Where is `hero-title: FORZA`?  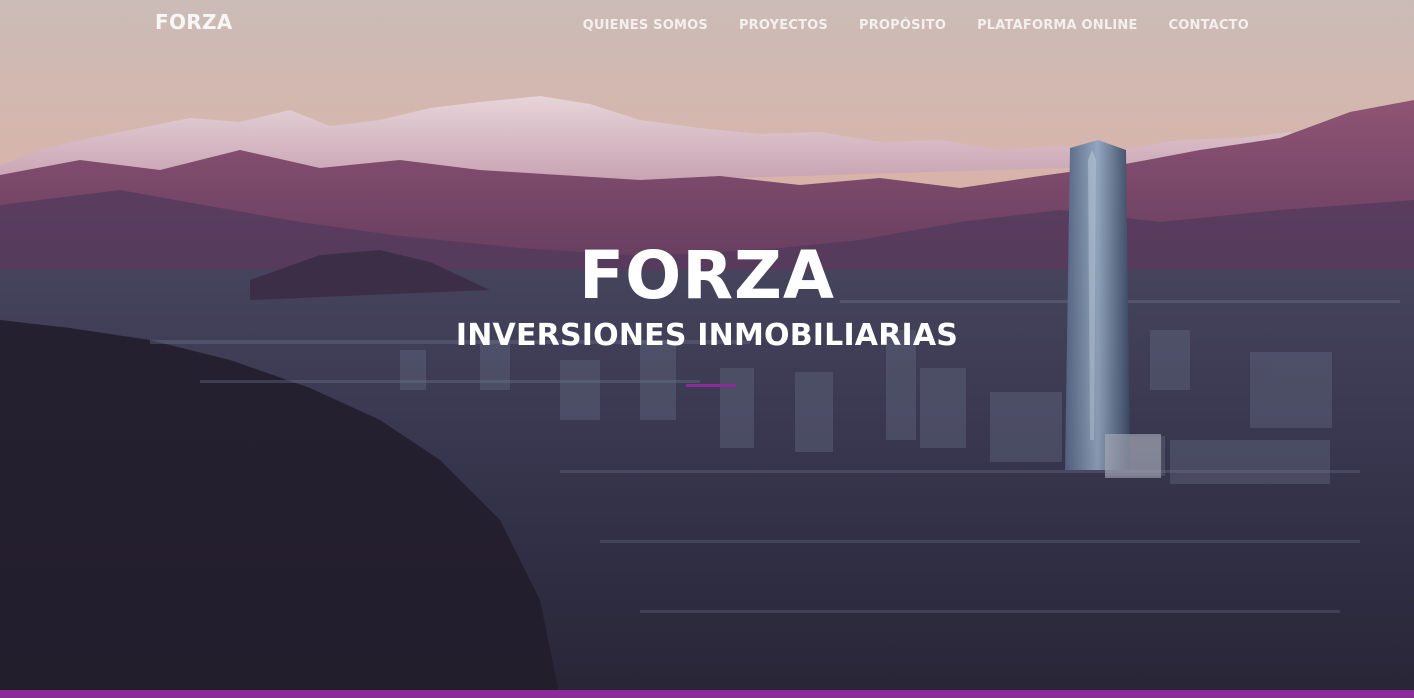 hero-title: FORZA is located at coordinates (707, 275).